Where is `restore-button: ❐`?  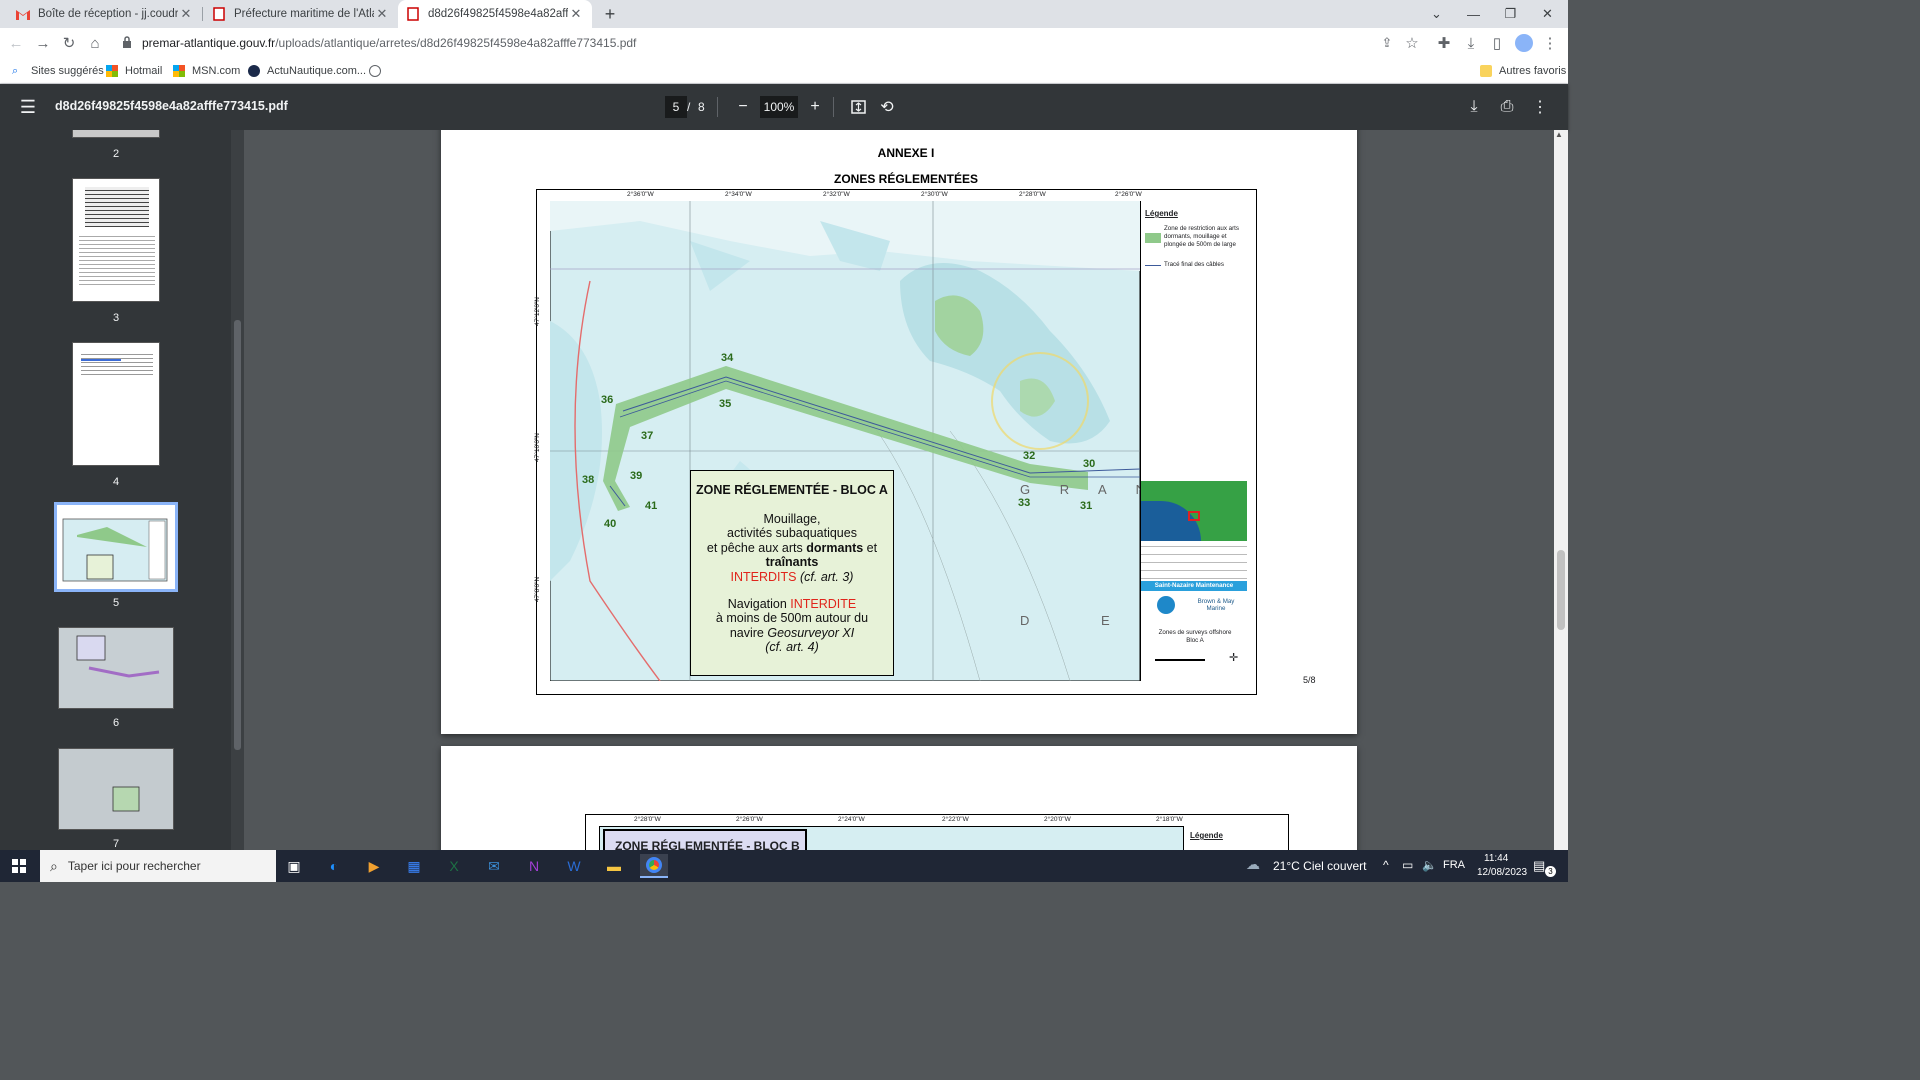
restore-button: ❐ is located at coordinates (1510, 14).